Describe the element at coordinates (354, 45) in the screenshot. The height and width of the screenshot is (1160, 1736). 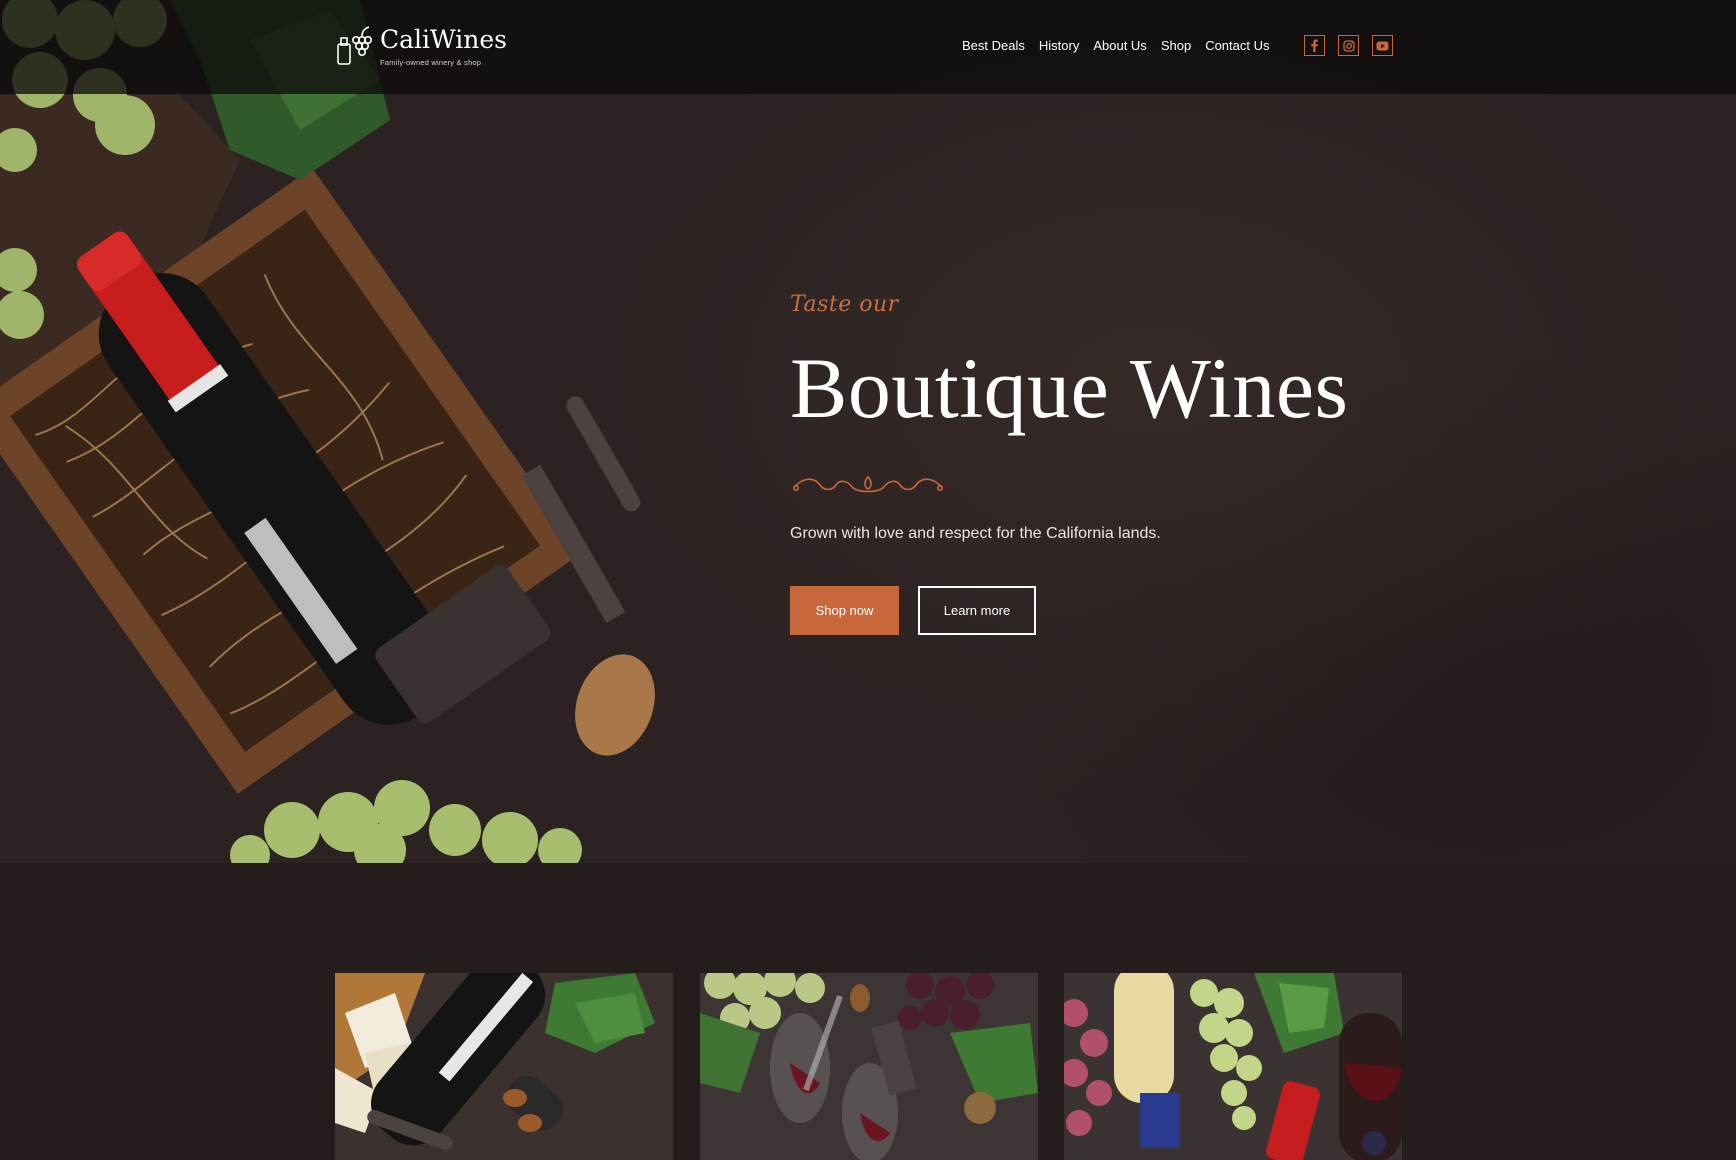
I see `grape-bottle-logo-icon` at that location.